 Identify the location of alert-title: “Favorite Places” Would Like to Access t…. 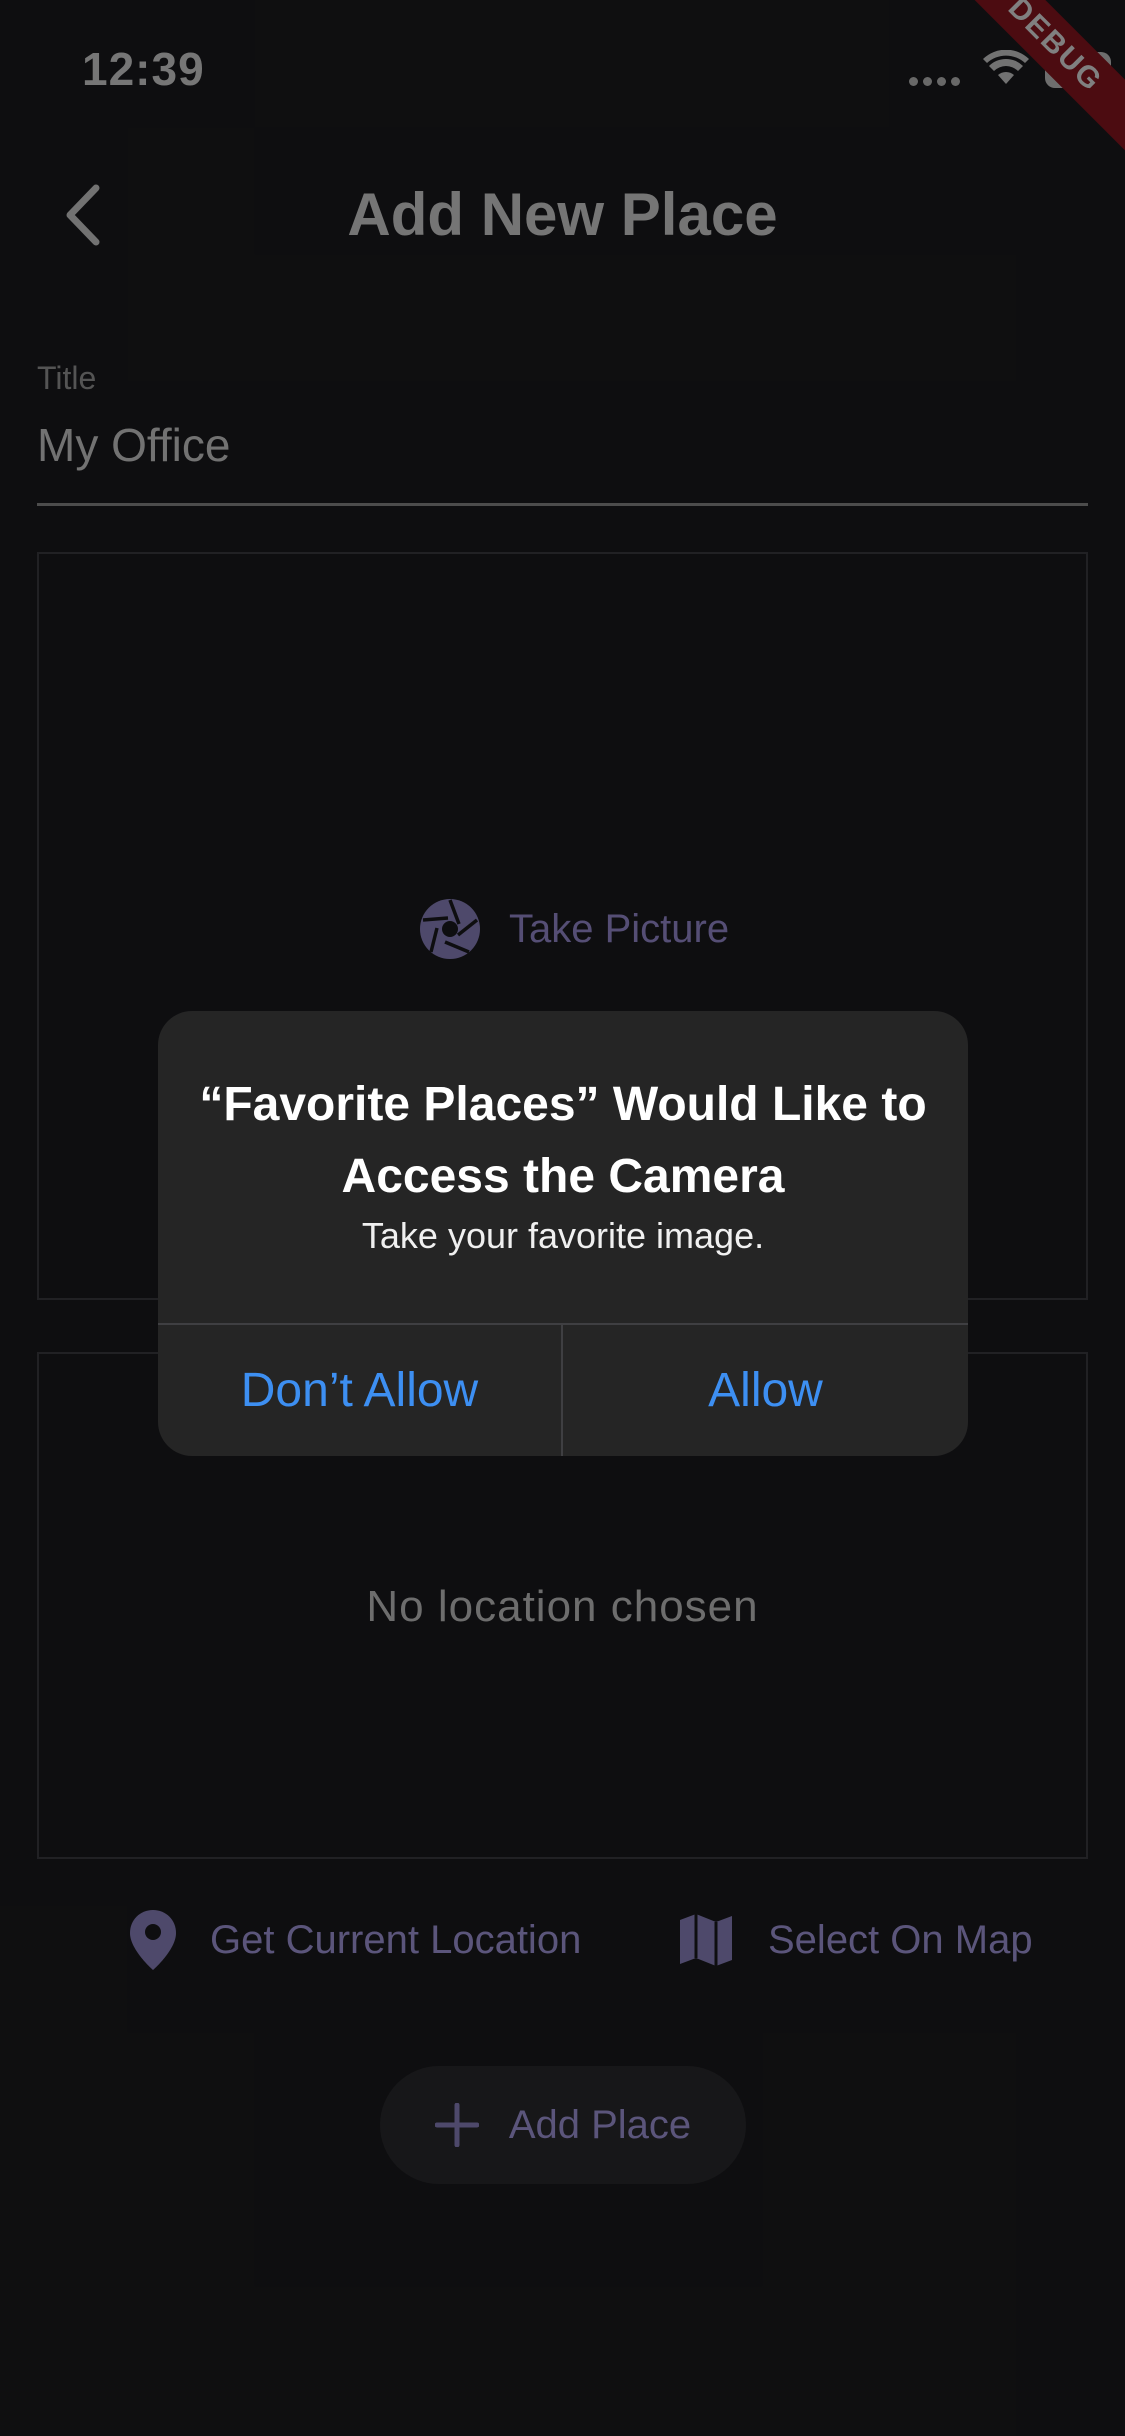
(563, 1140).